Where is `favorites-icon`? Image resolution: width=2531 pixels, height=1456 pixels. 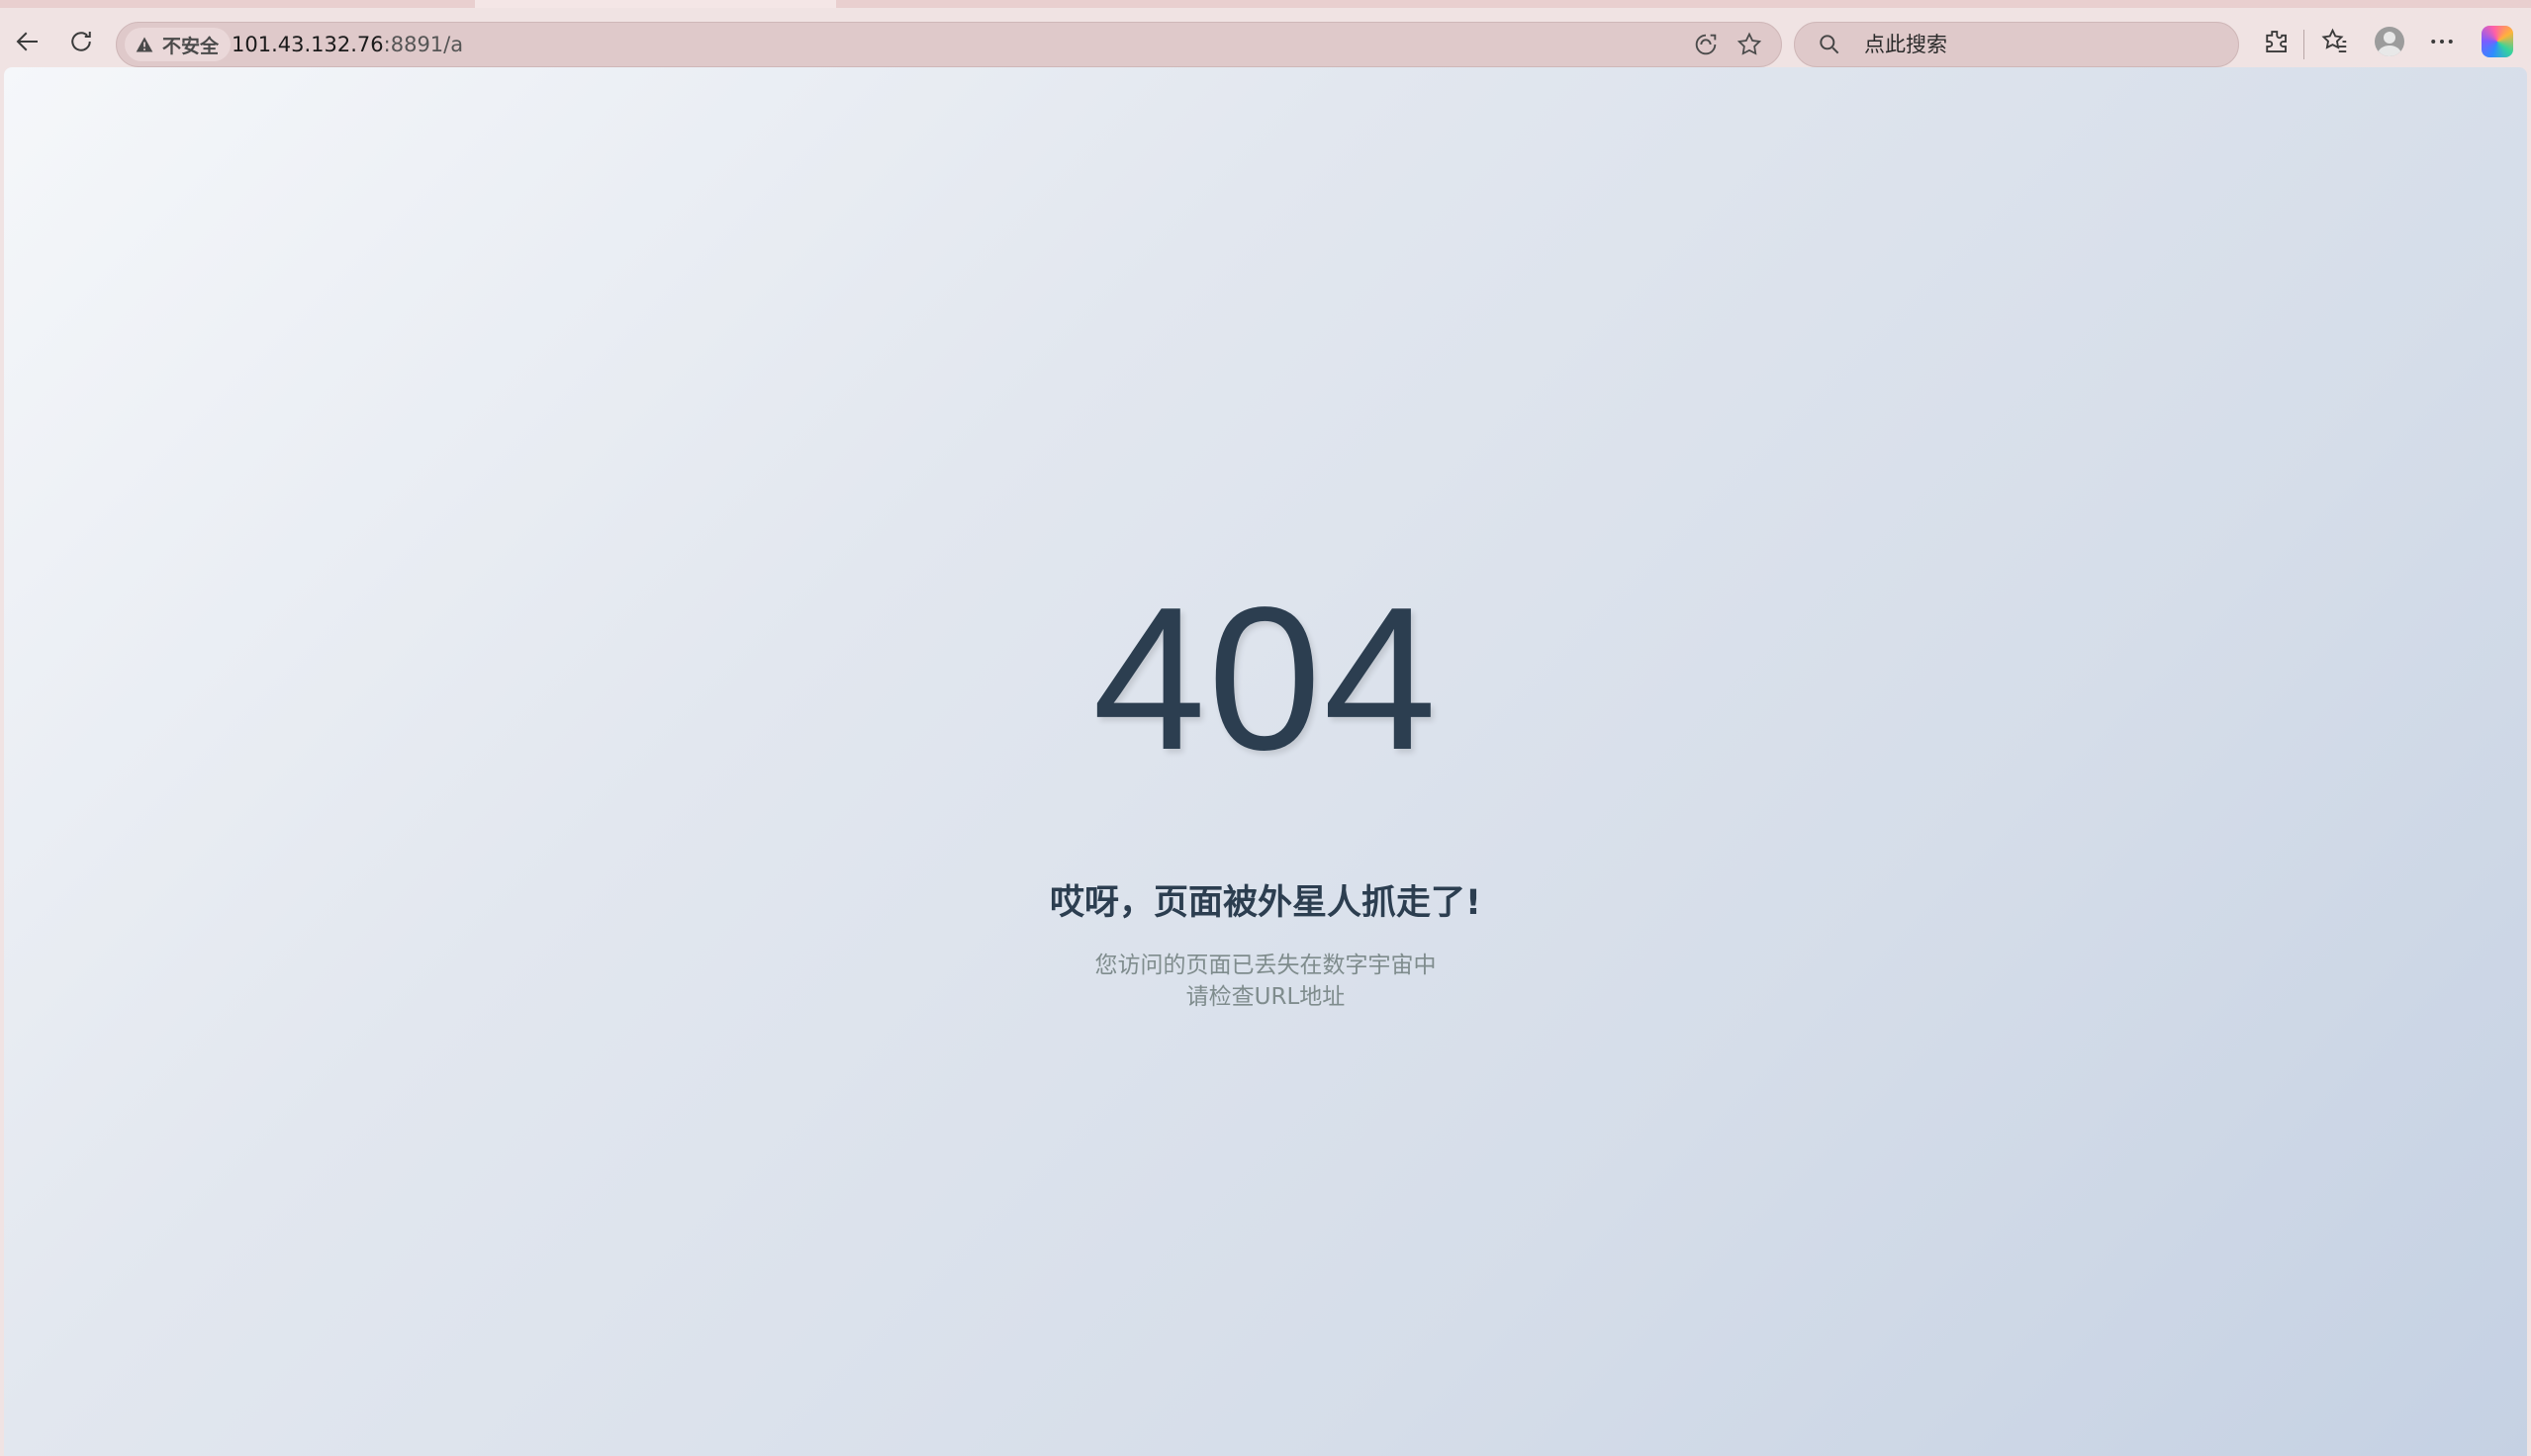
favorites-icon is located at coordinates (2334, 40).